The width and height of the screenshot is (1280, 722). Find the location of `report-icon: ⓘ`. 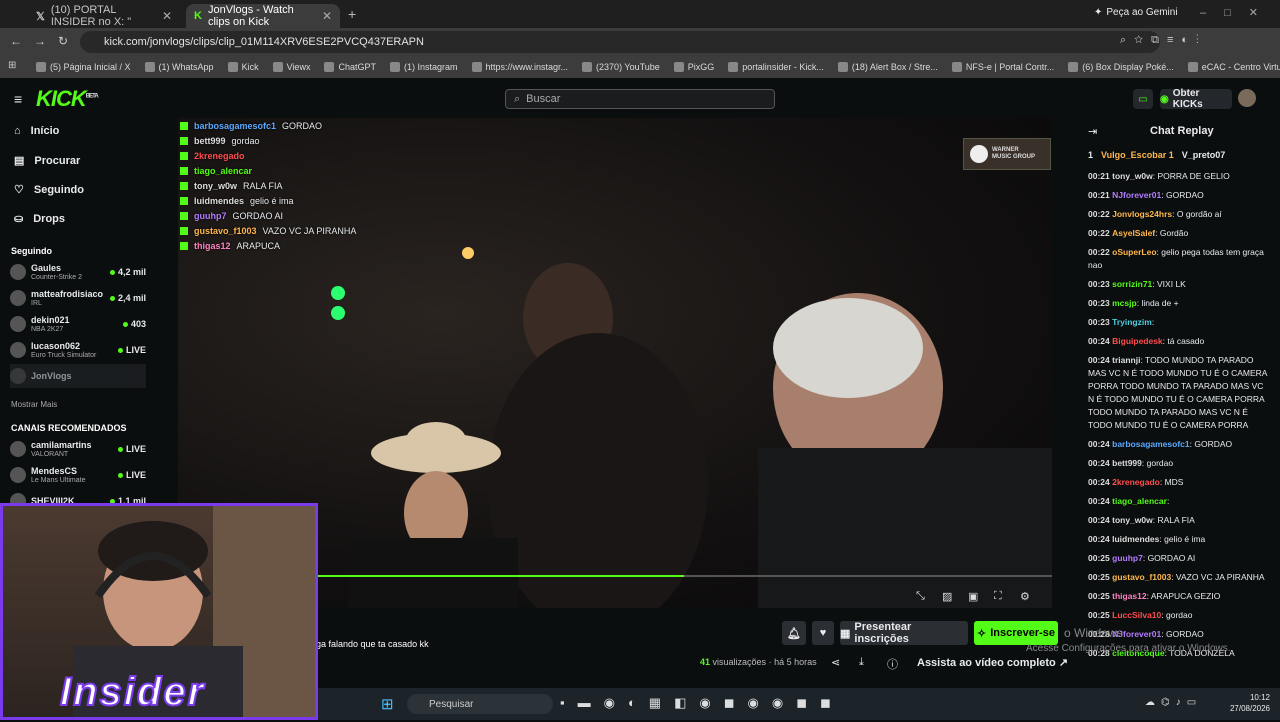

report-icon: ⓘ is located at coordinates (892, 664).